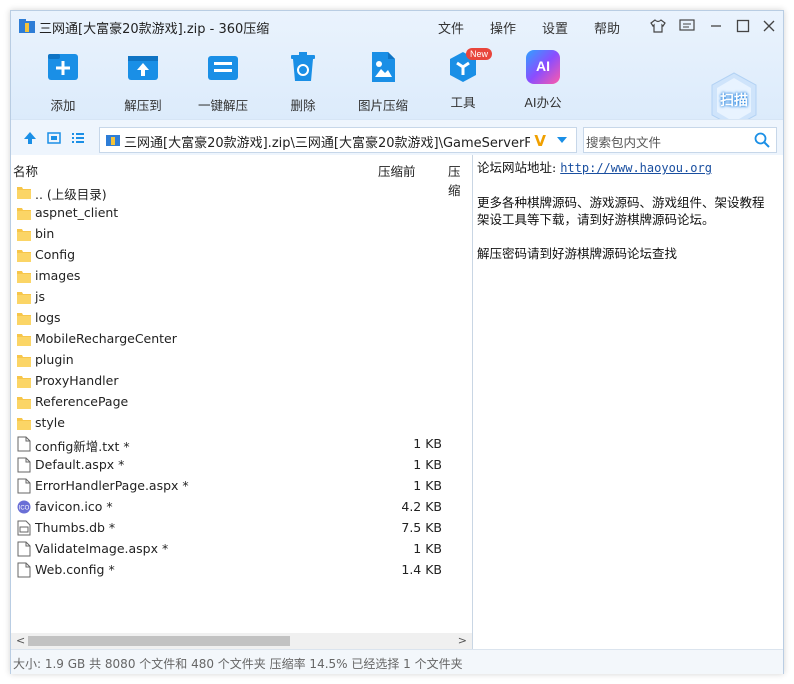 The height and width of the screenshot is (684, 794). Describe the element at coordinates (562, 140) in the screenshot. I see `chevron-down-icon` at that location.